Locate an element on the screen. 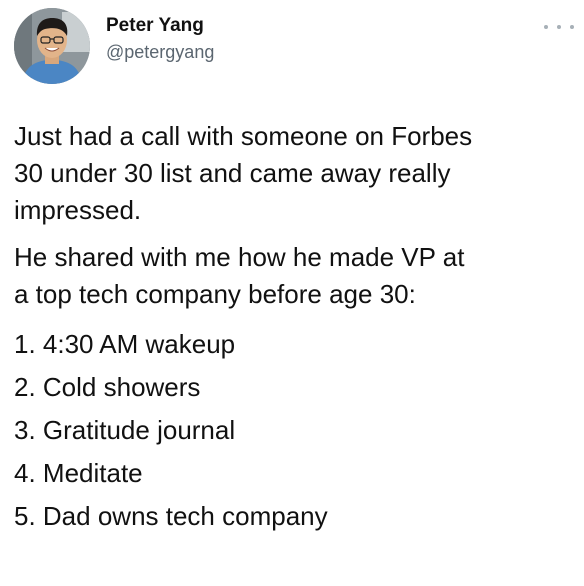  more-options-button is located at coordinates (559, 27).